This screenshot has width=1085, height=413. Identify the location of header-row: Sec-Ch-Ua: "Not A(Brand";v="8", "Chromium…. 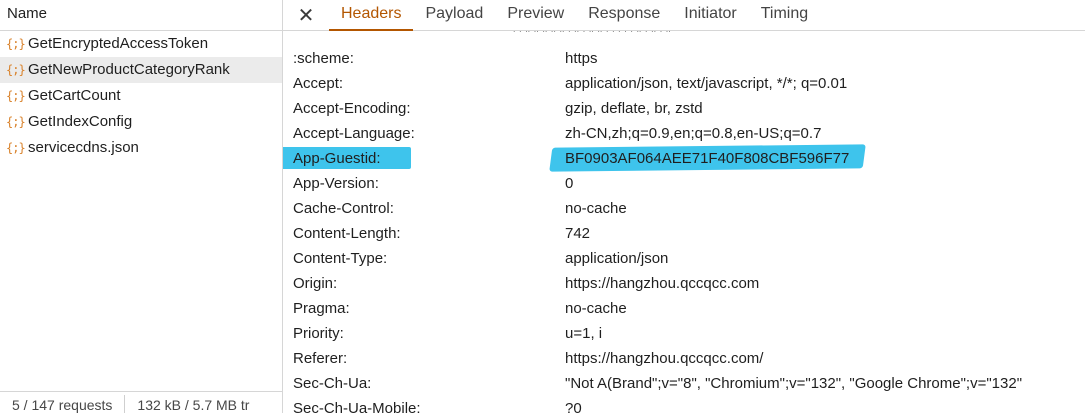
(684, 383).